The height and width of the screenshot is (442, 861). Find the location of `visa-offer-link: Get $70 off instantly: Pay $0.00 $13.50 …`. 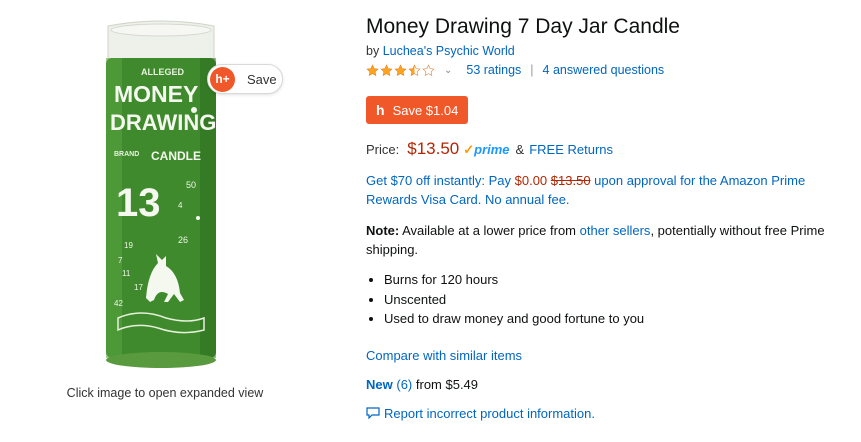

visa-offer-link: Get $70 off instantly: Pay $0.00 $13.50 … is located at coordinates (606, 190).